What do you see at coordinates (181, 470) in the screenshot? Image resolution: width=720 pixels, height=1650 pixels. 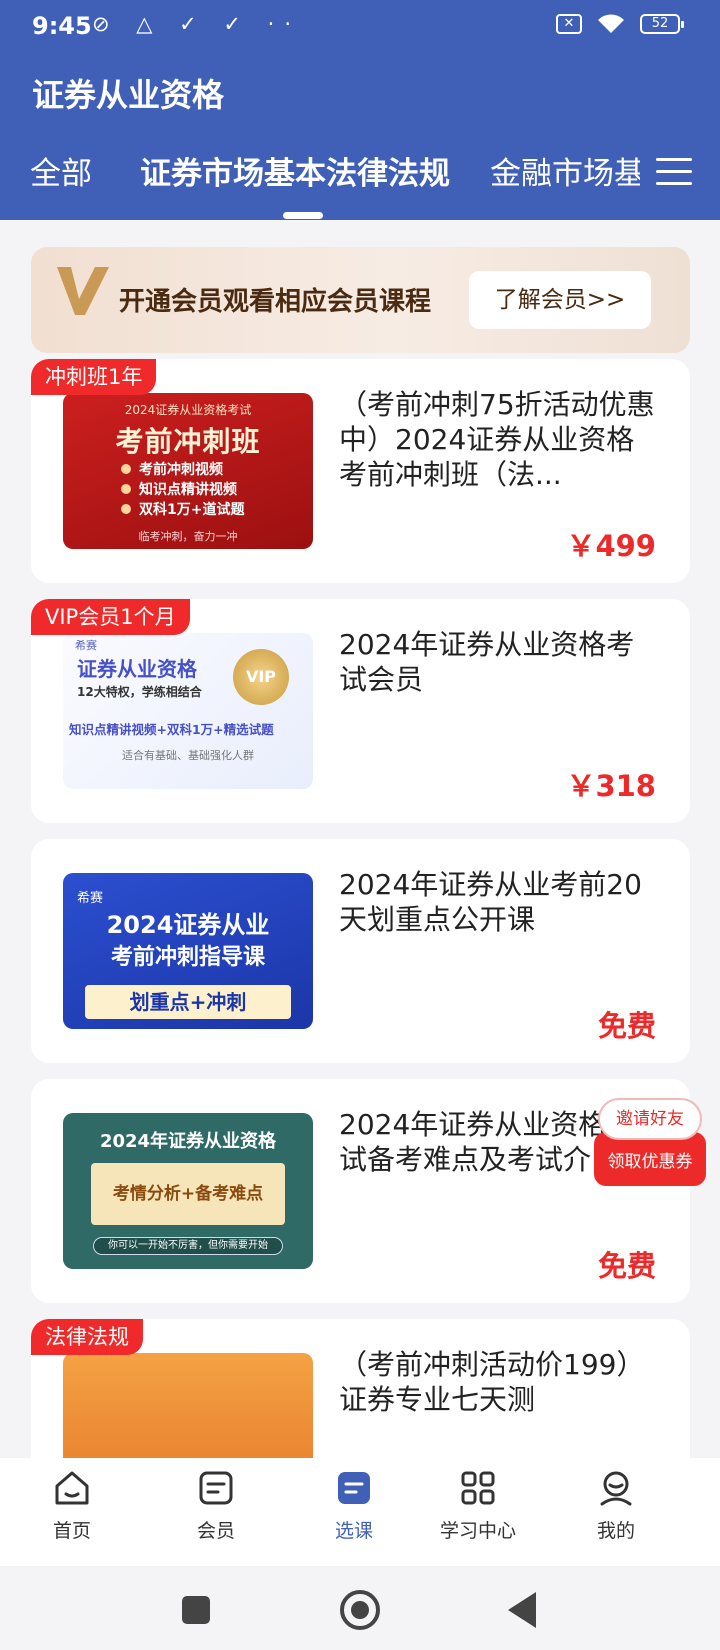 I see `thumb-text: 考前冲刺视频` at bounding box center [181, 470].